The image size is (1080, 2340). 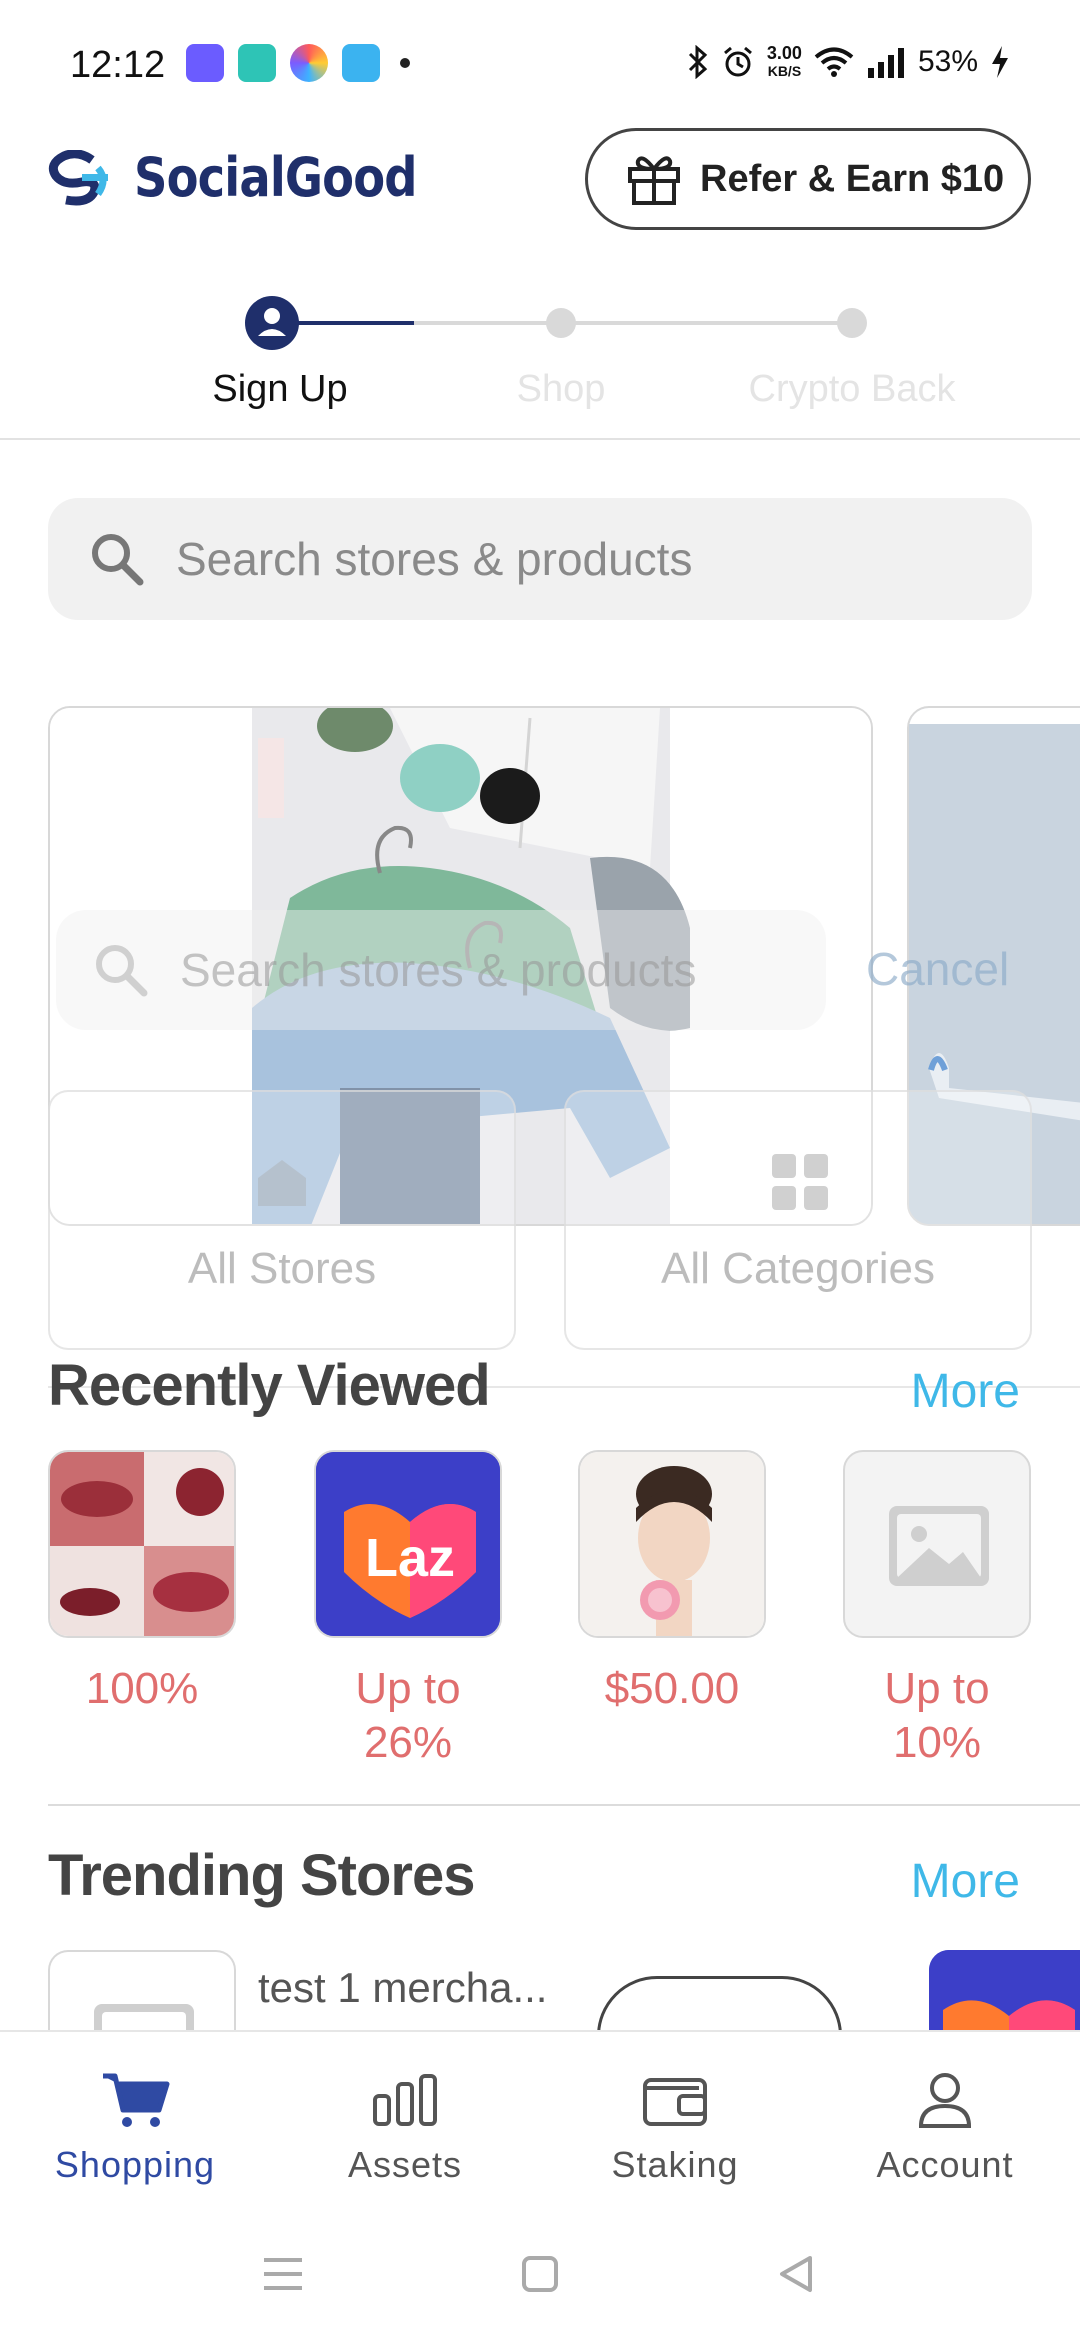 What do you see at coordinates (205, 63) in the screenshot?
I see `lazada-1212-icon` at bounding box center [205, 63].